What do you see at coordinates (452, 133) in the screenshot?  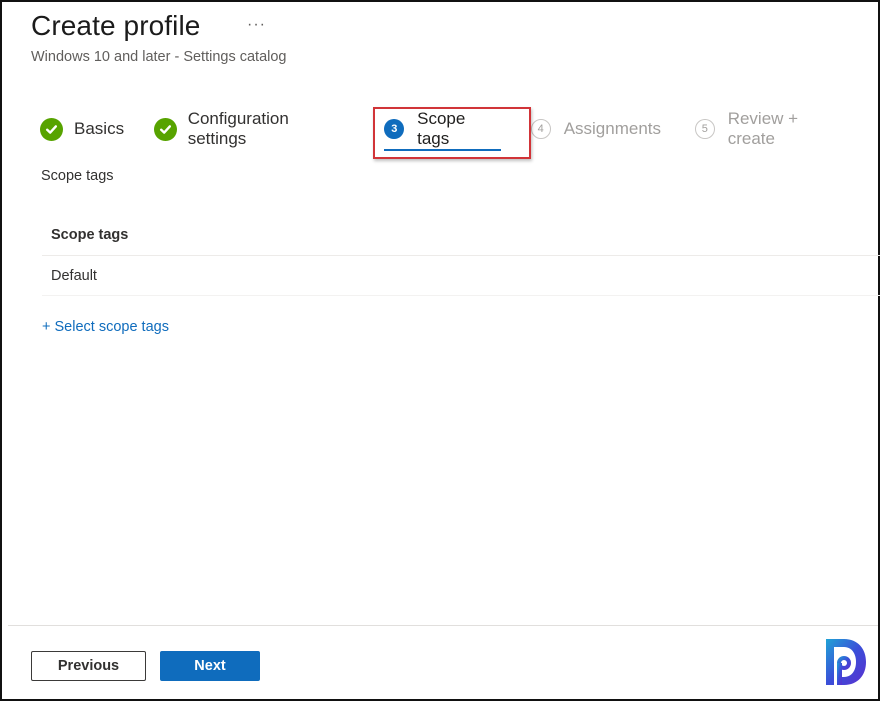 I see `annotation-highlight-box` at bounding box center [452, 133].